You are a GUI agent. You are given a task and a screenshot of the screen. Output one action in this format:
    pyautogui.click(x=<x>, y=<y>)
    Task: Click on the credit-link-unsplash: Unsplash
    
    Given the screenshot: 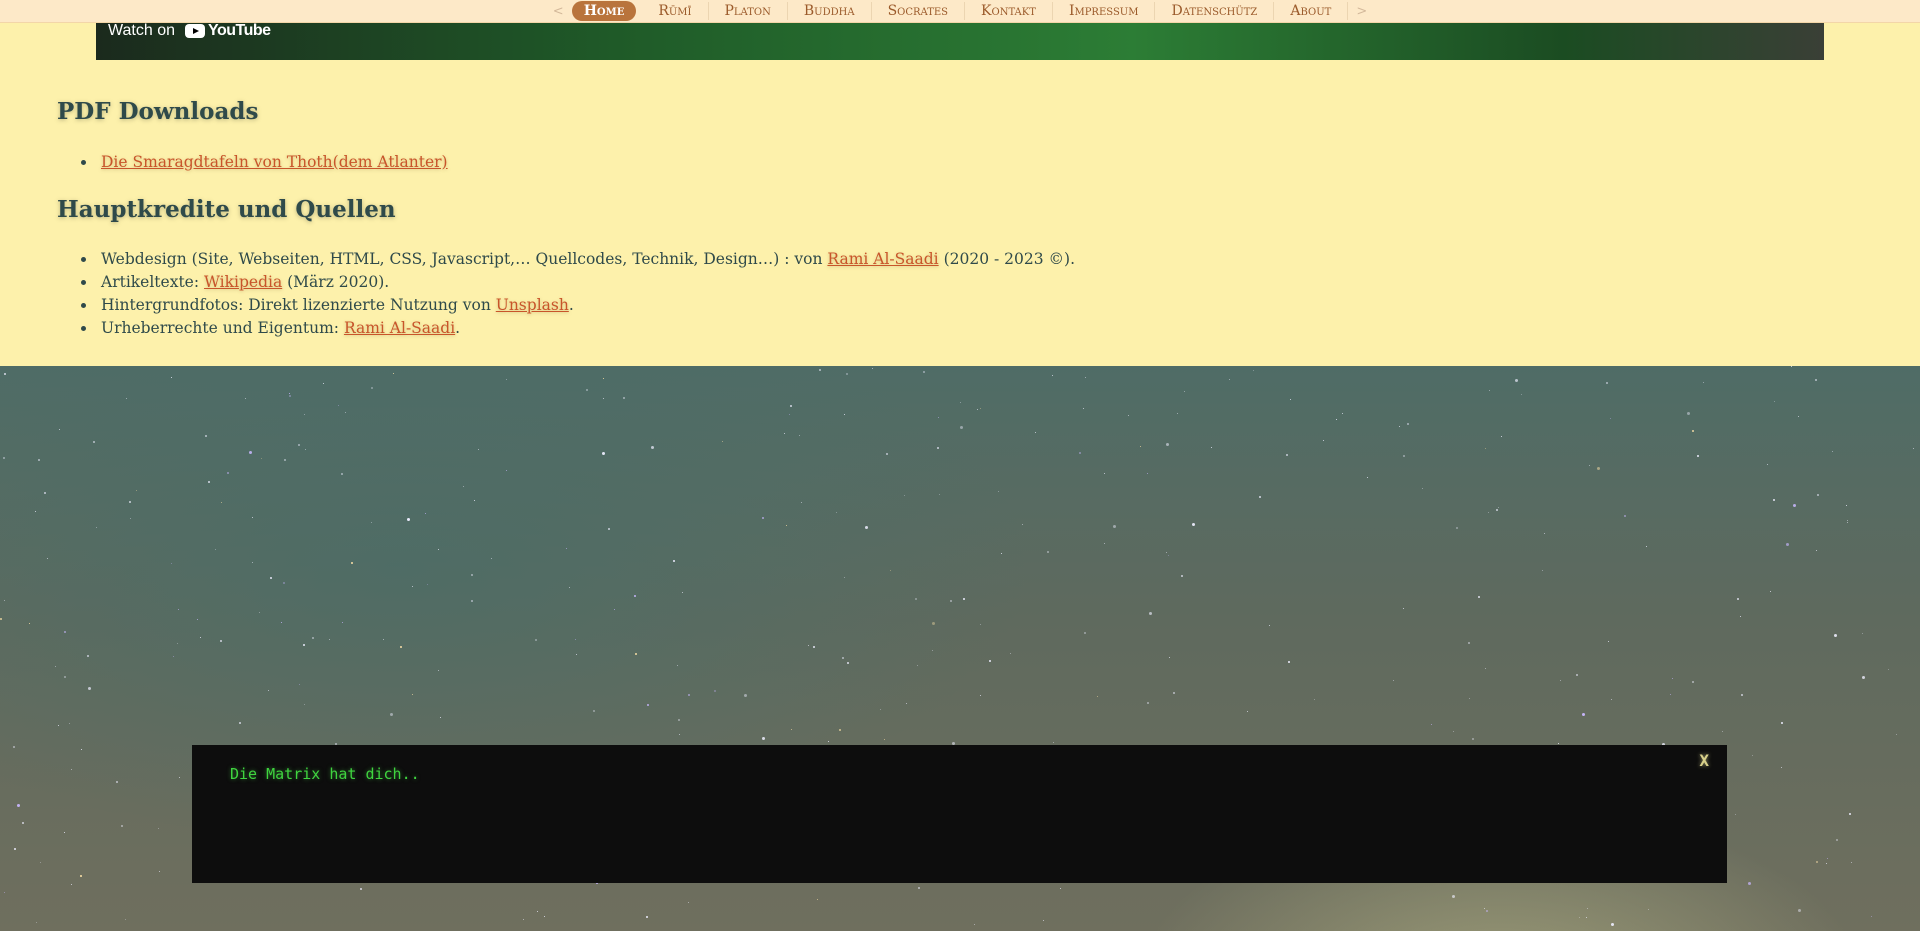 What is the action you would take?
    pyautogui.click(x=532, y=305)
    